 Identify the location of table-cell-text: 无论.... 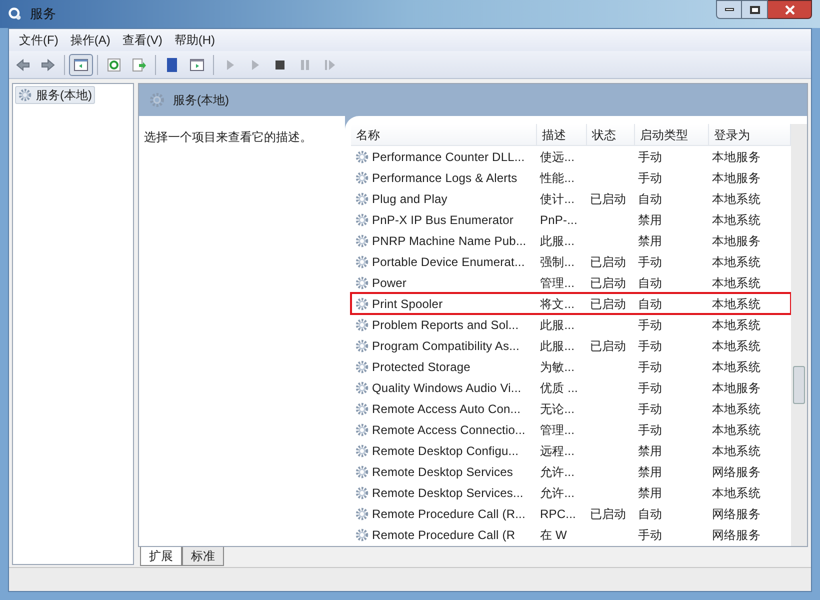
(557, 409).